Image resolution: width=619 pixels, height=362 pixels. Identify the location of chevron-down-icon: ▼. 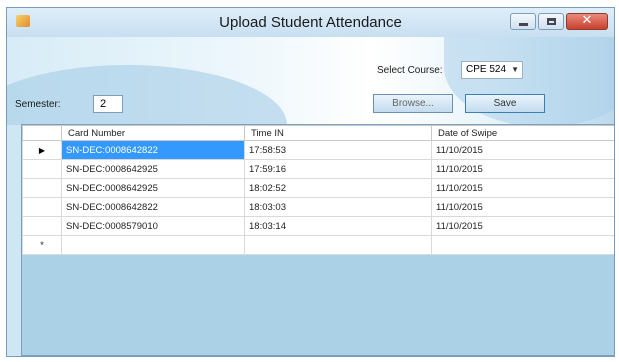
(515, 70).